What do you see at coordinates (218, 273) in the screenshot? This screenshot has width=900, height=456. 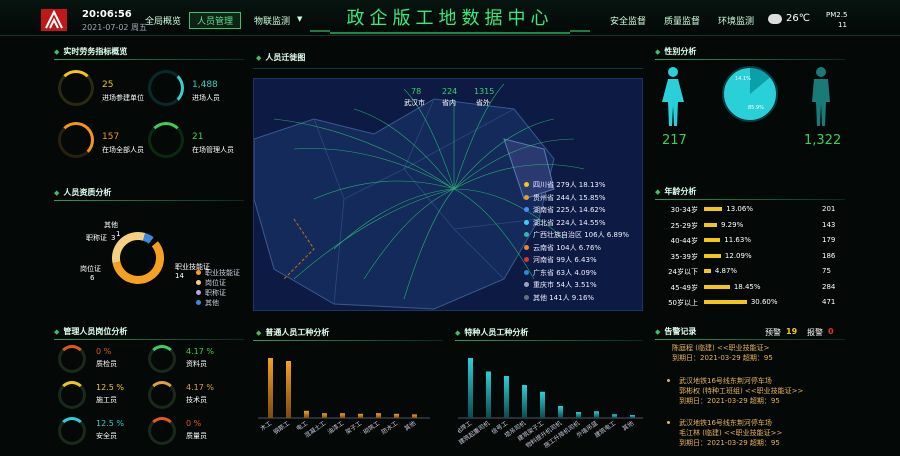 I see `legend-item: 职业技能证` at bounding box center [218, 273].